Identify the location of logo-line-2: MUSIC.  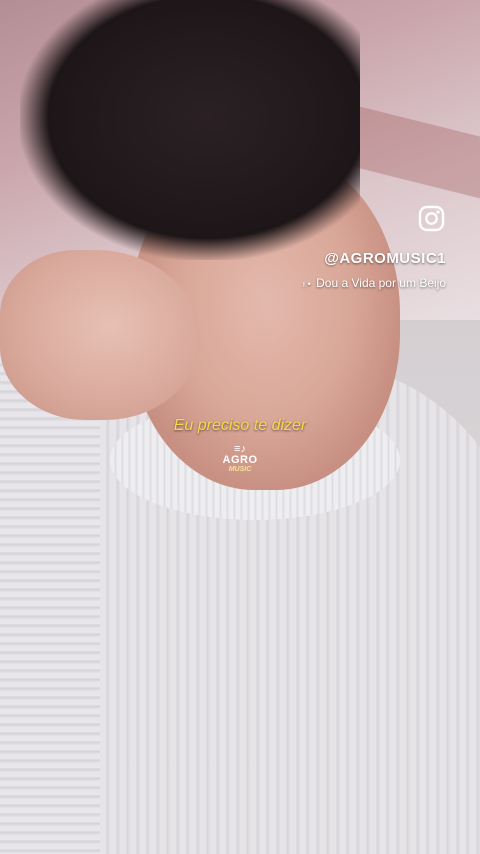
(240, 469).